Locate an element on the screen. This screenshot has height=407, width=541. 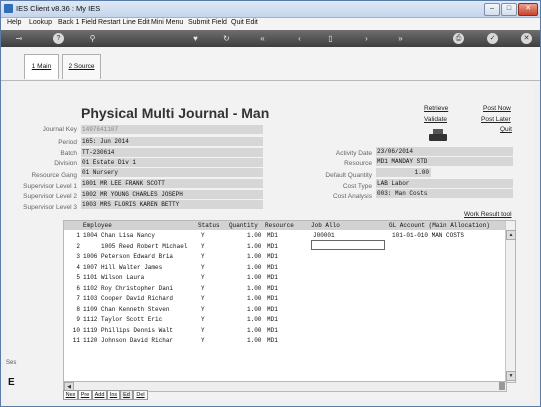
document-icon: ▯ is located at coordinates (330, 38).